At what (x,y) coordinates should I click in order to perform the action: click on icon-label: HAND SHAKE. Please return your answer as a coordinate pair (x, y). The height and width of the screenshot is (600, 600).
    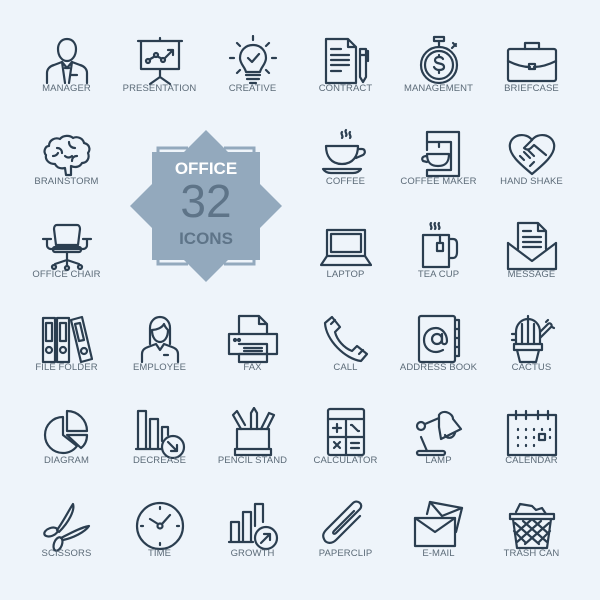
    Looking at the image, I should click on (531, 181).